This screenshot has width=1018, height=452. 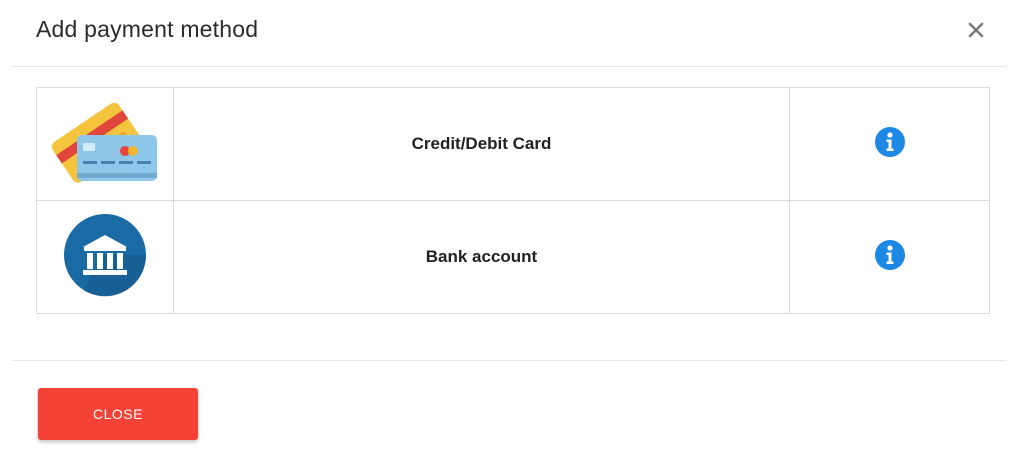 I want to click on close-x-icon, so click(x=976, y=30).